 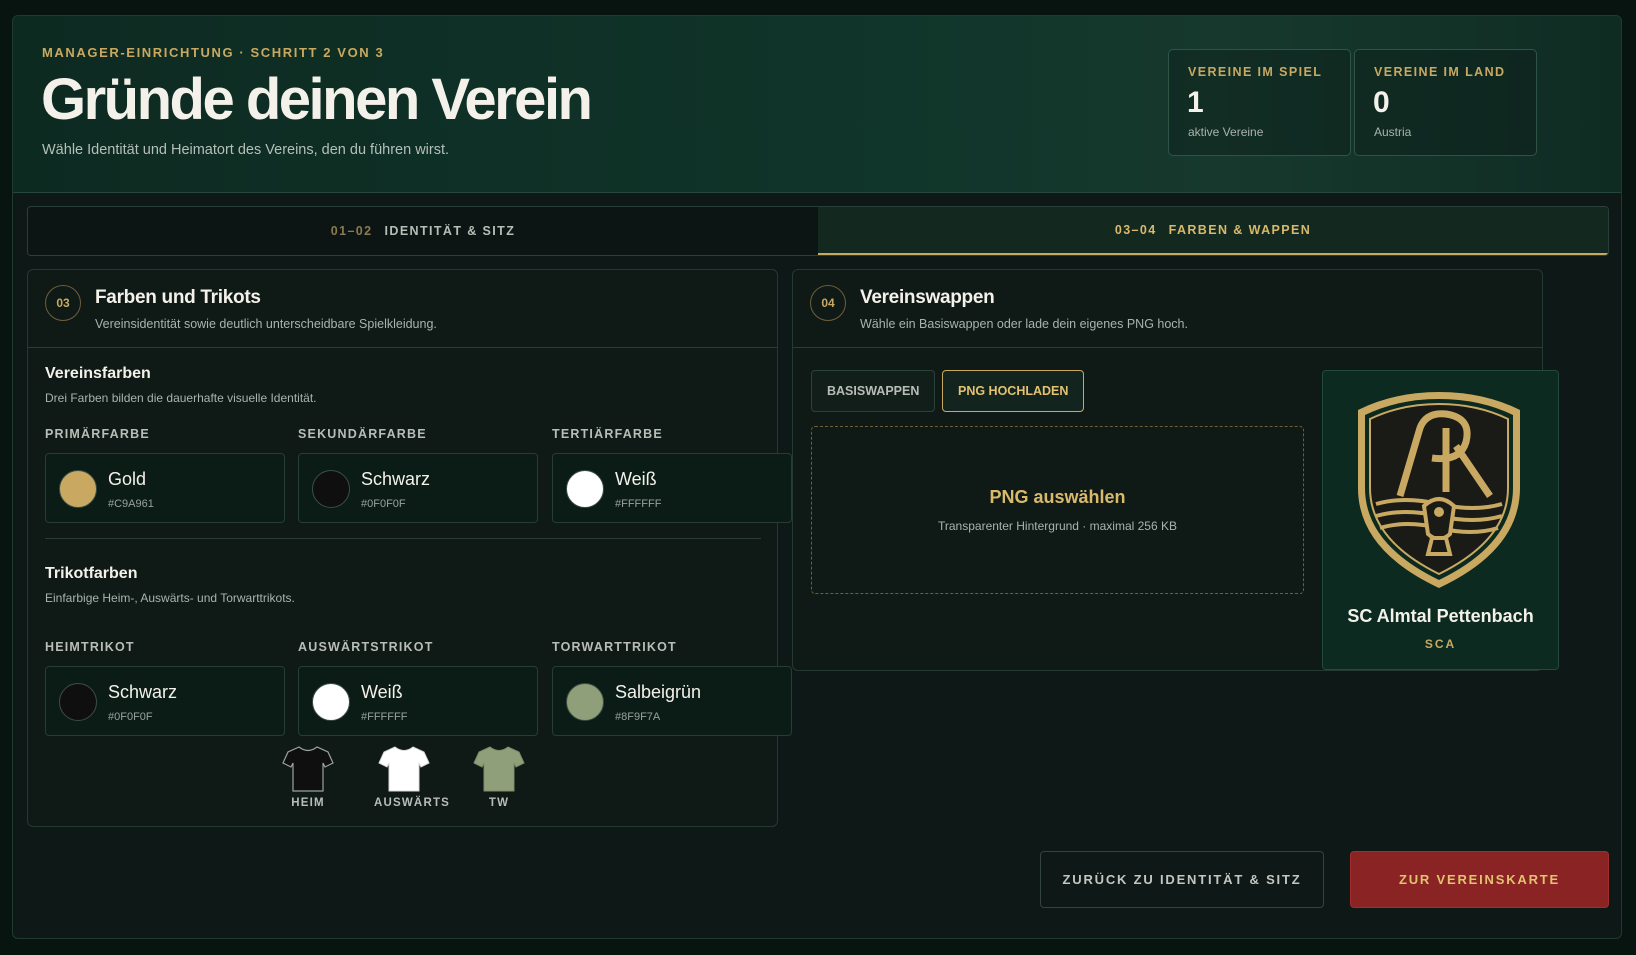 I want to click on stat-label: VEREINE IM SPIEL, so click(x=1255, y=72).